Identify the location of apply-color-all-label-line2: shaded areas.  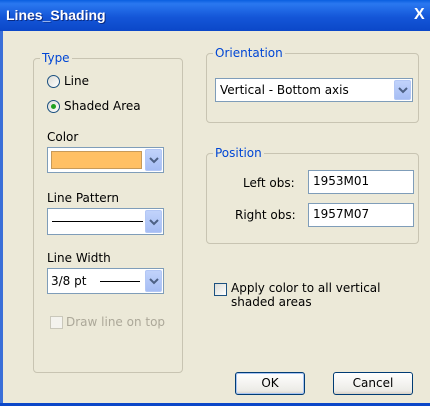
(271, 302).